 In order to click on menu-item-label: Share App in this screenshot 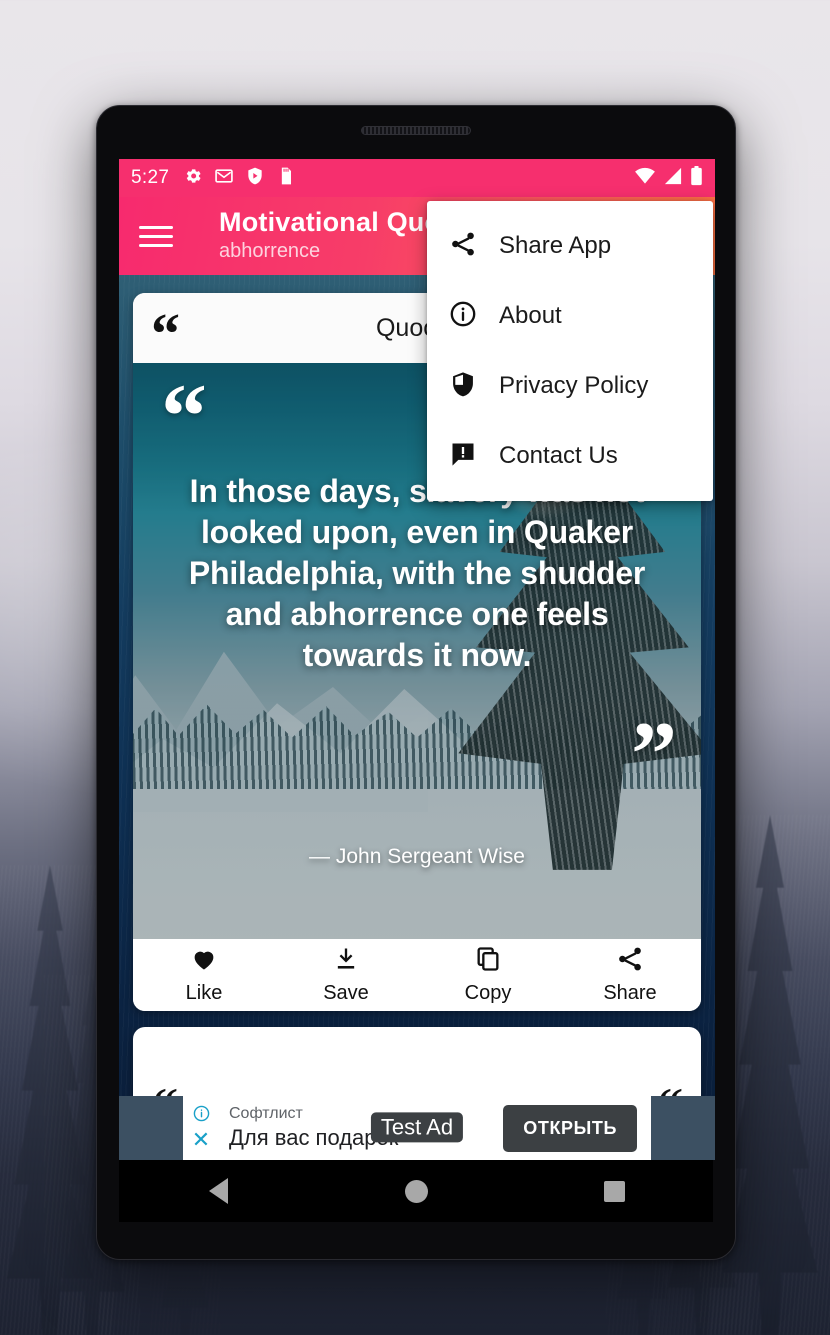, I will do `click(555, 245)`.